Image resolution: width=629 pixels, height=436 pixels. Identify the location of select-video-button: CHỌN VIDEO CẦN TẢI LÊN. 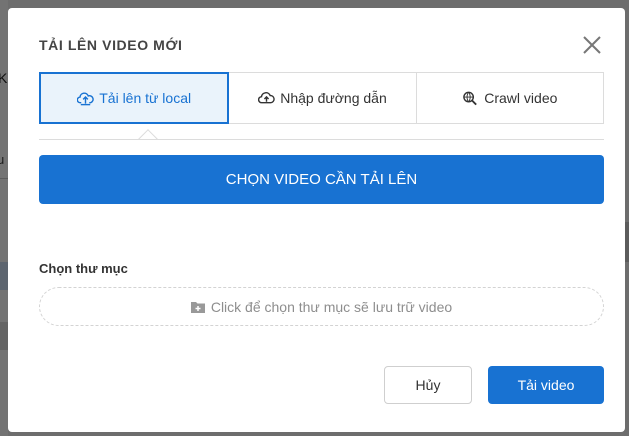
(321, 179).